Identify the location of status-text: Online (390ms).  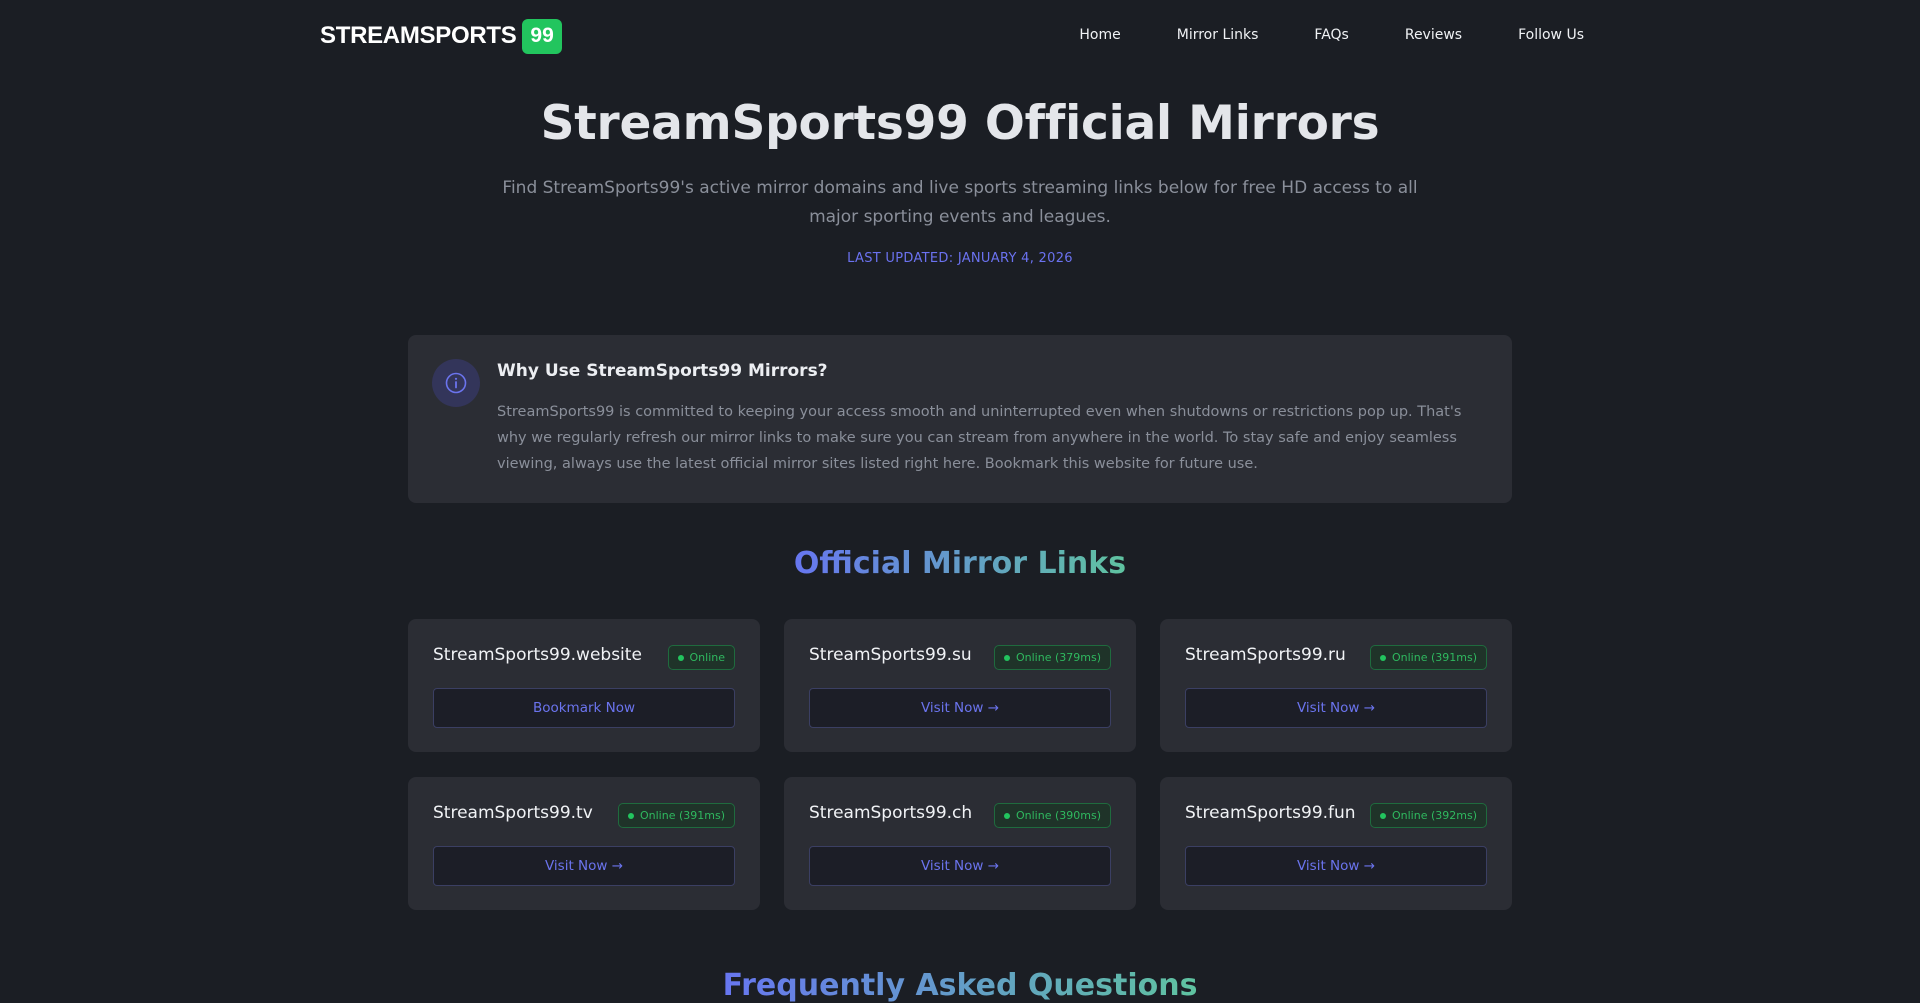
(1058, 815).